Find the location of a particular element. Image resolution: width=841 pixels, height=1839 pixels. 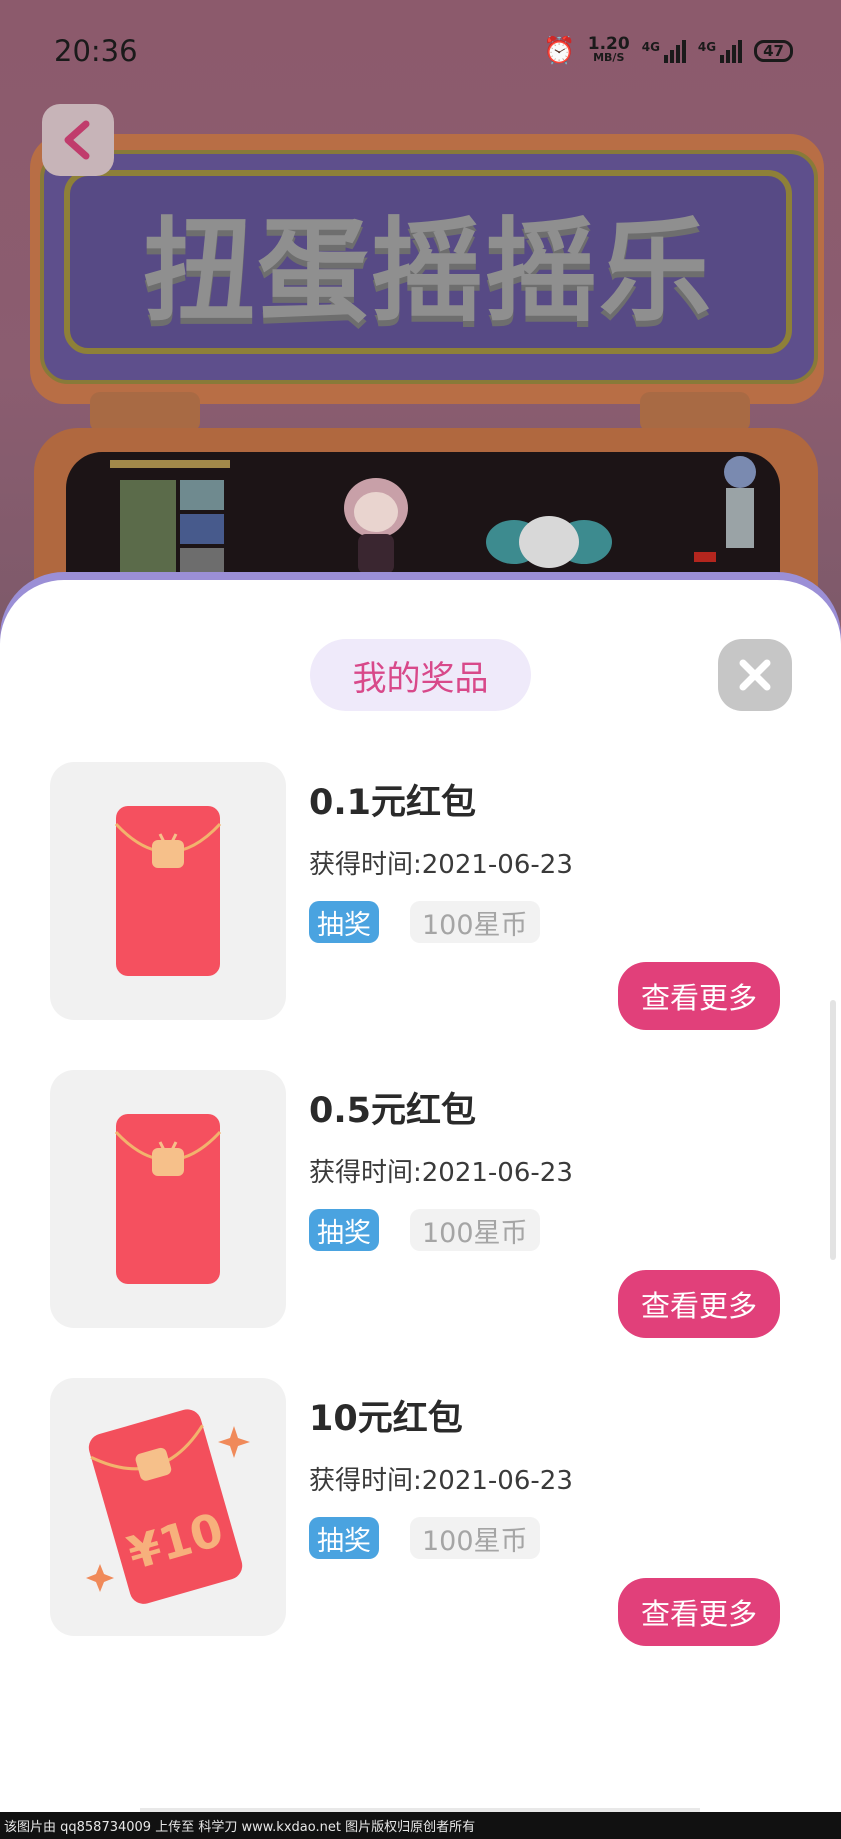

hinge-left is located at coordinates (145, 412).